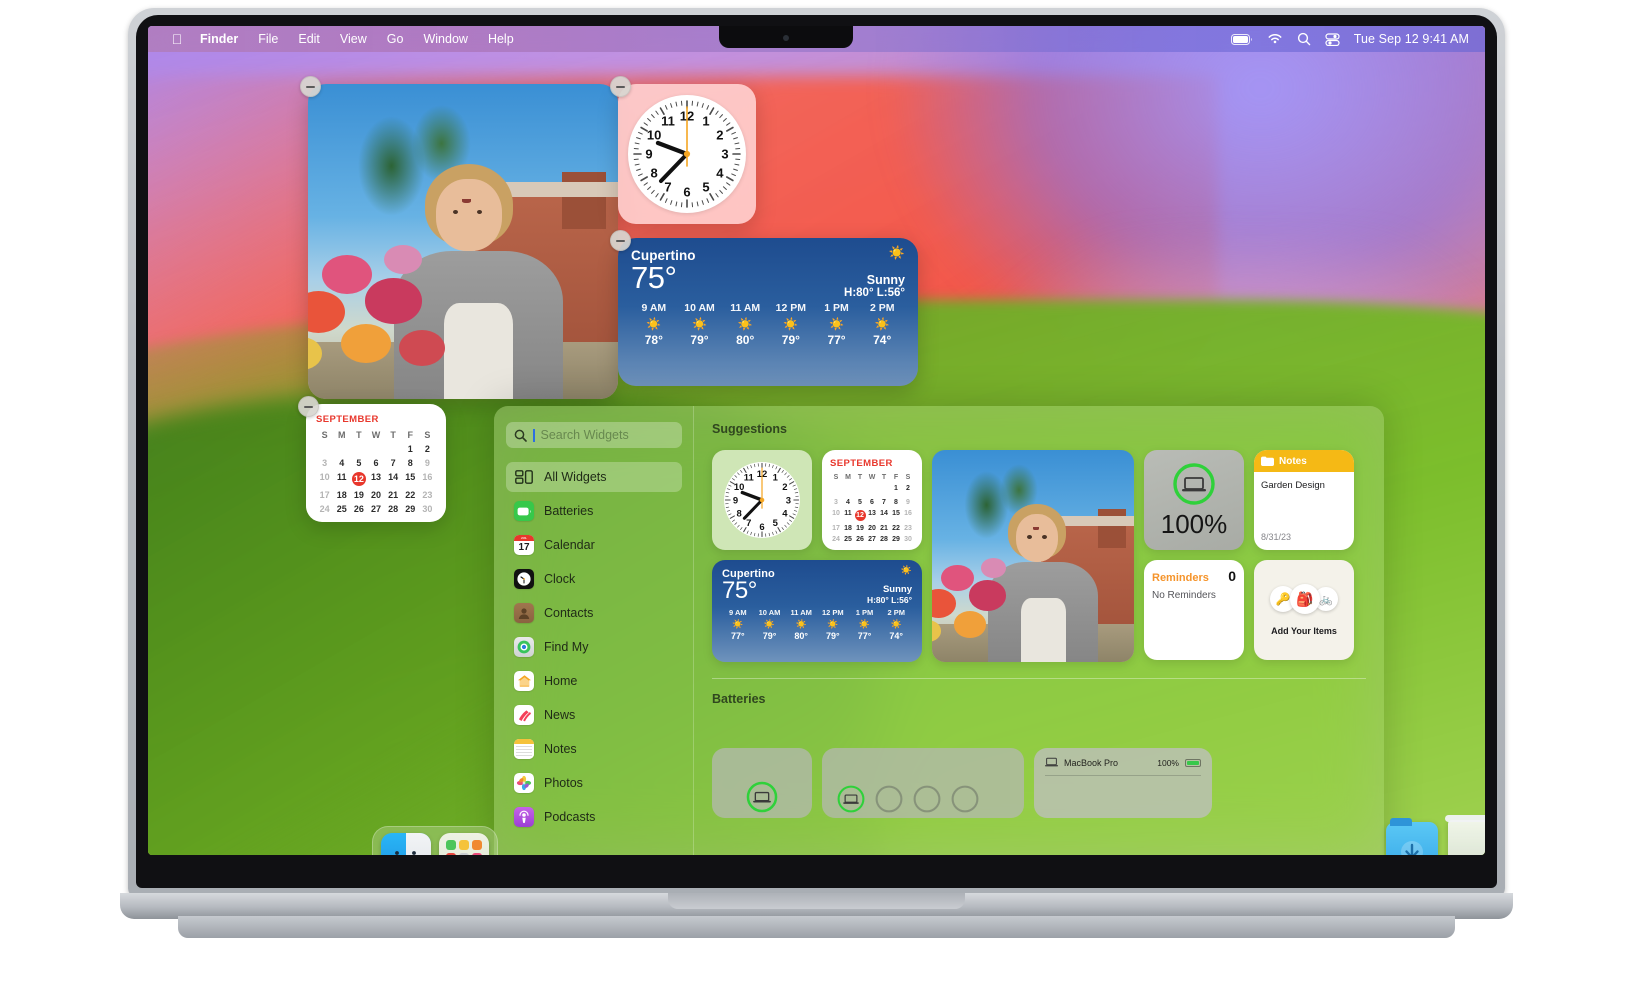  What do you see at coordinates (1194, 610) in the screenshot?
I see `suggestion-reminders-widget: Reminders 0 No Reminders` at bounding box center [1194, 610].